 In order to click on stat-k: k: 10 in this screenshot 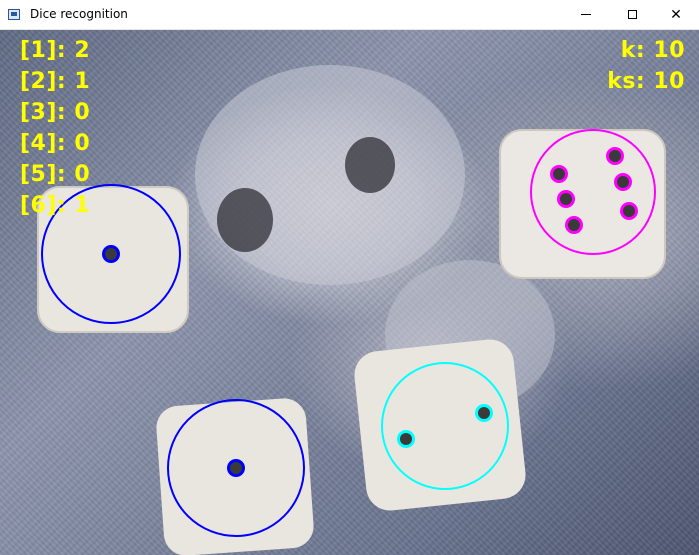, I will do `click(652, 50)`.